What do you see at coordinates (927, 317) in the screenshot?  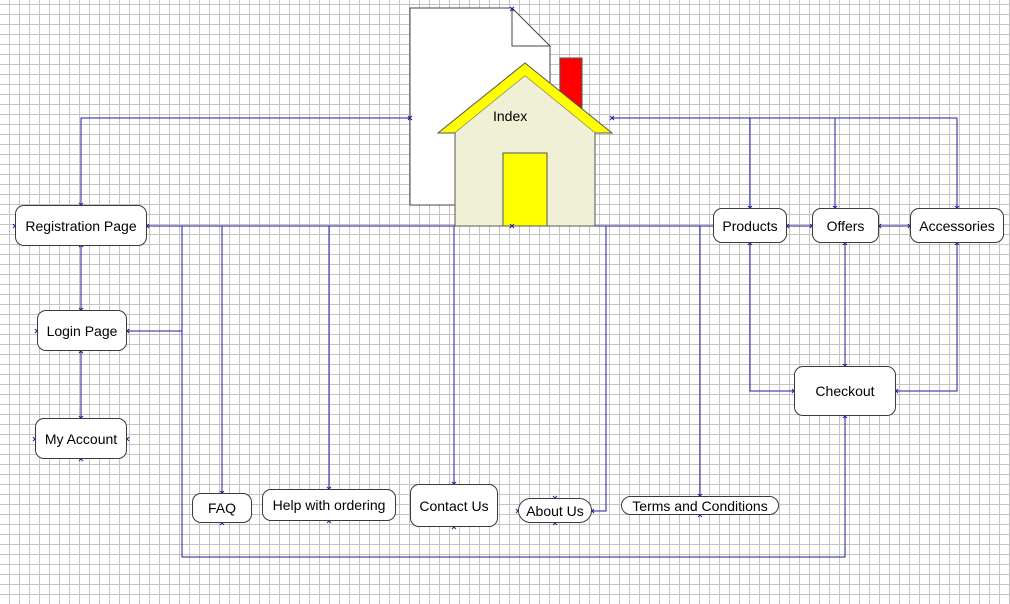 I see `connector-accessories-checkout` at bounding box center [927, 317].